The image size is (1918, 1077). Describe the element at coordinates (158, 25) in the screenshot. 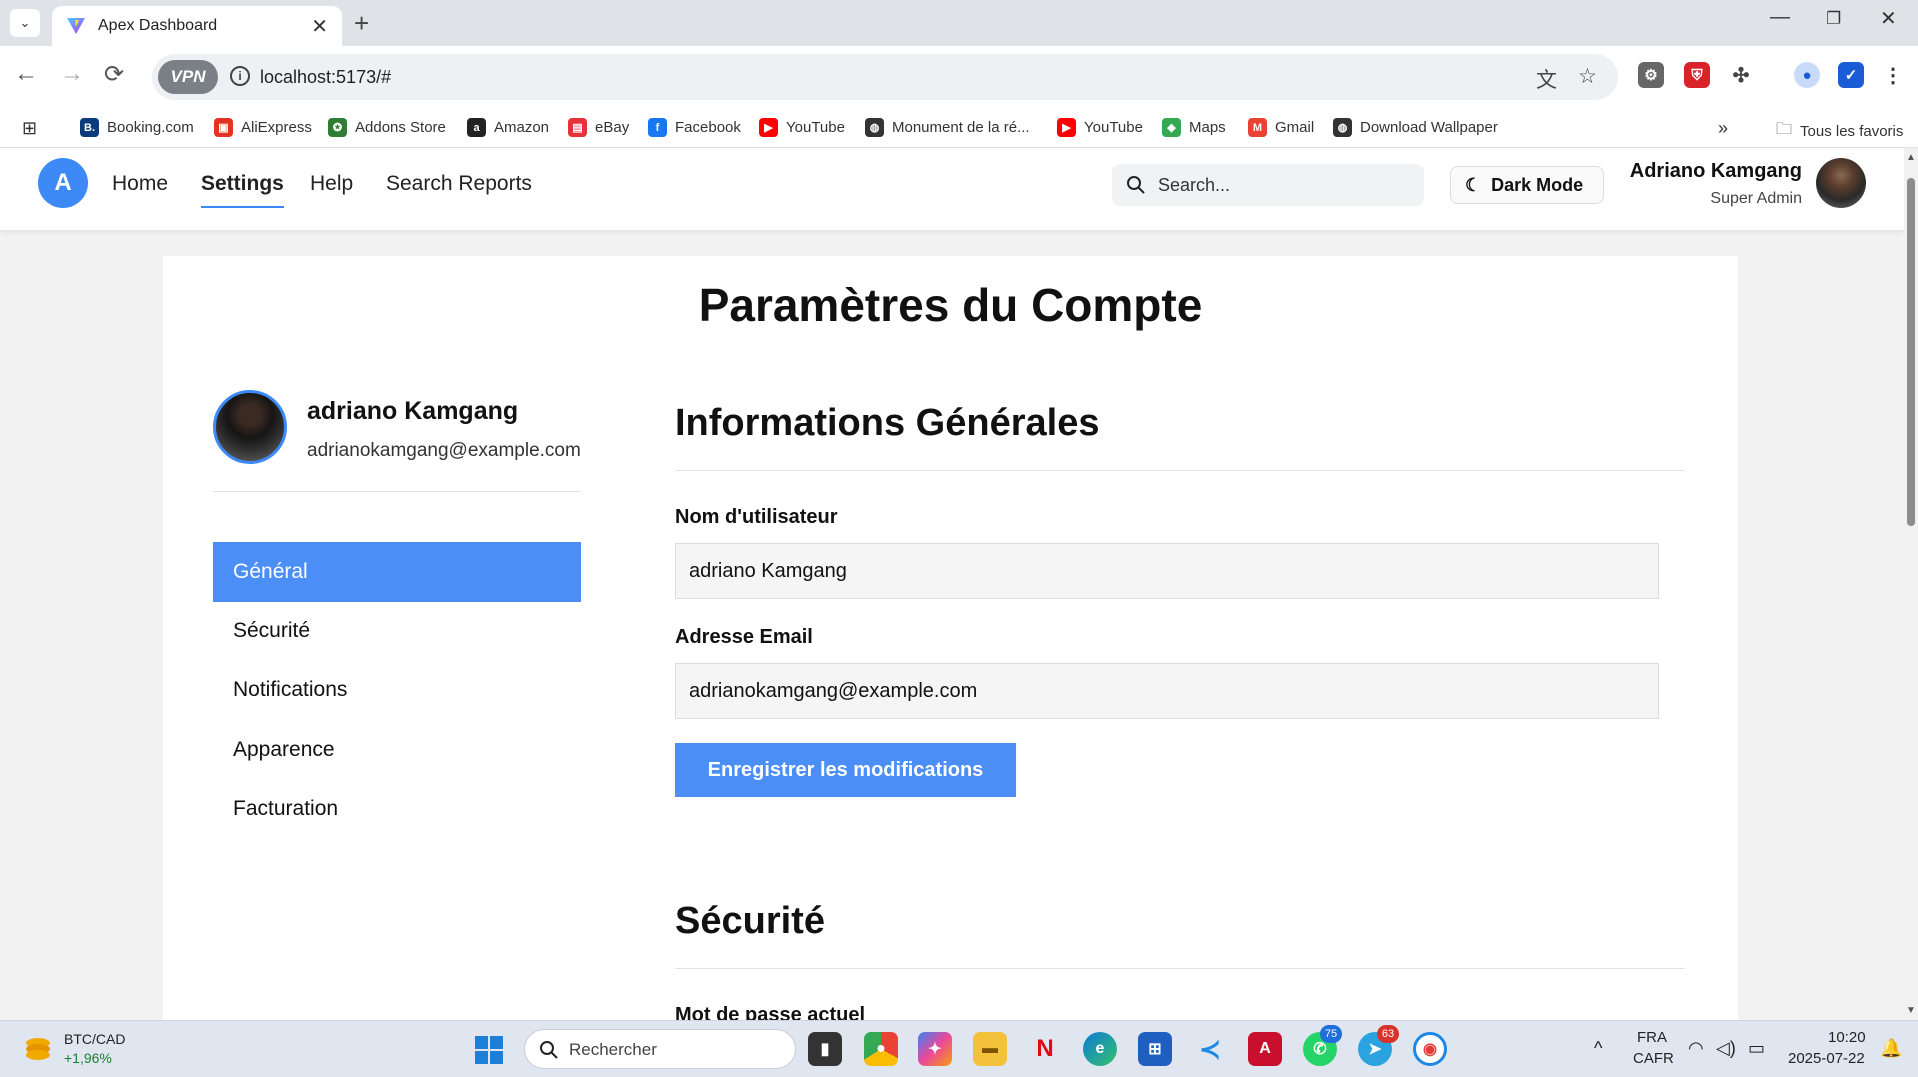

I see `tab-title: Apex Dashboard` at that location.